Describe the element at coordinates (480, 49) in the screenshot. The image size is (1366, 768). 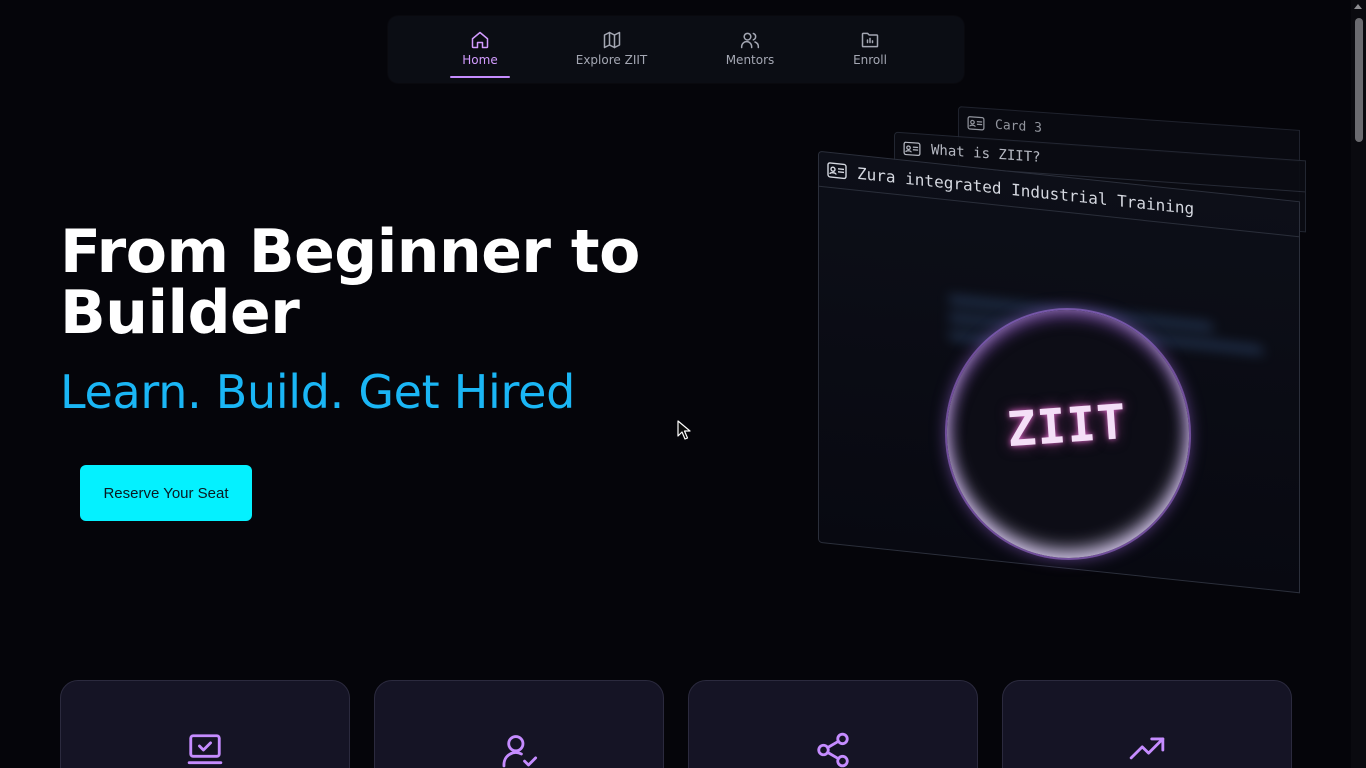
I see `nav-item-home: Home` at that location.